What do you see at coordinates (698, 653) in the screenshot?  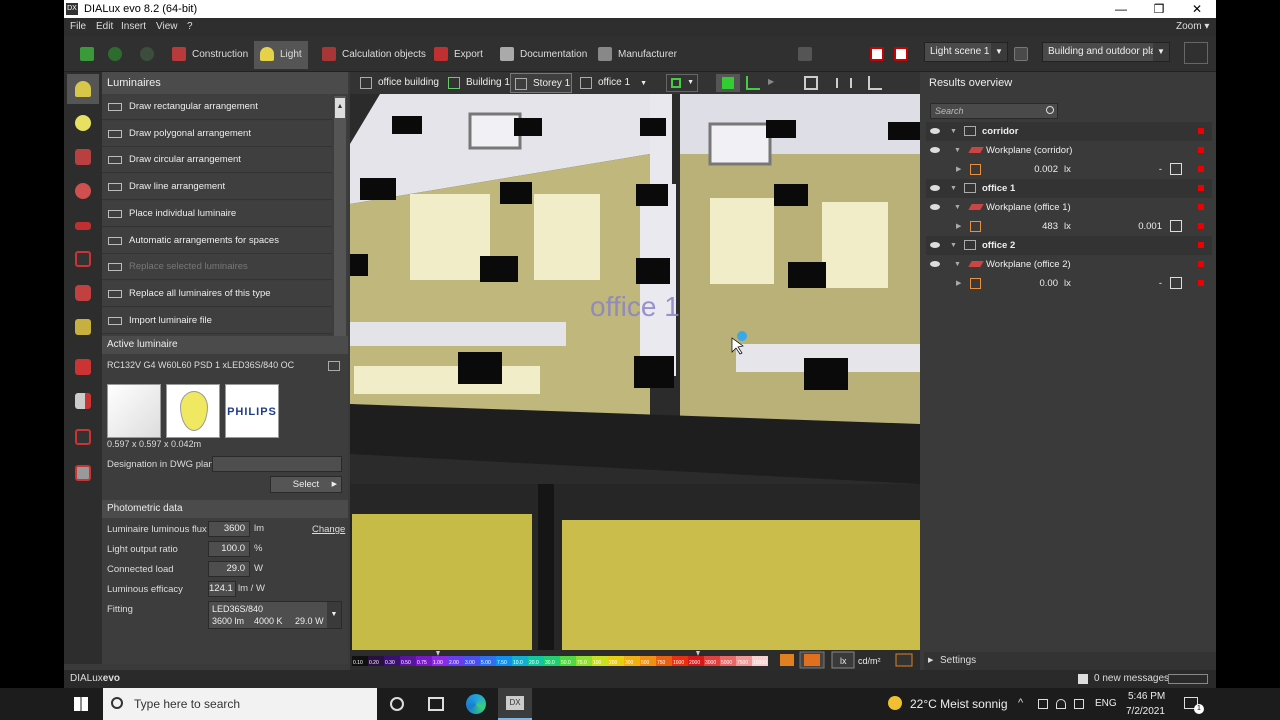 I see `legend-max-handle` at bounding box center [698, 653].